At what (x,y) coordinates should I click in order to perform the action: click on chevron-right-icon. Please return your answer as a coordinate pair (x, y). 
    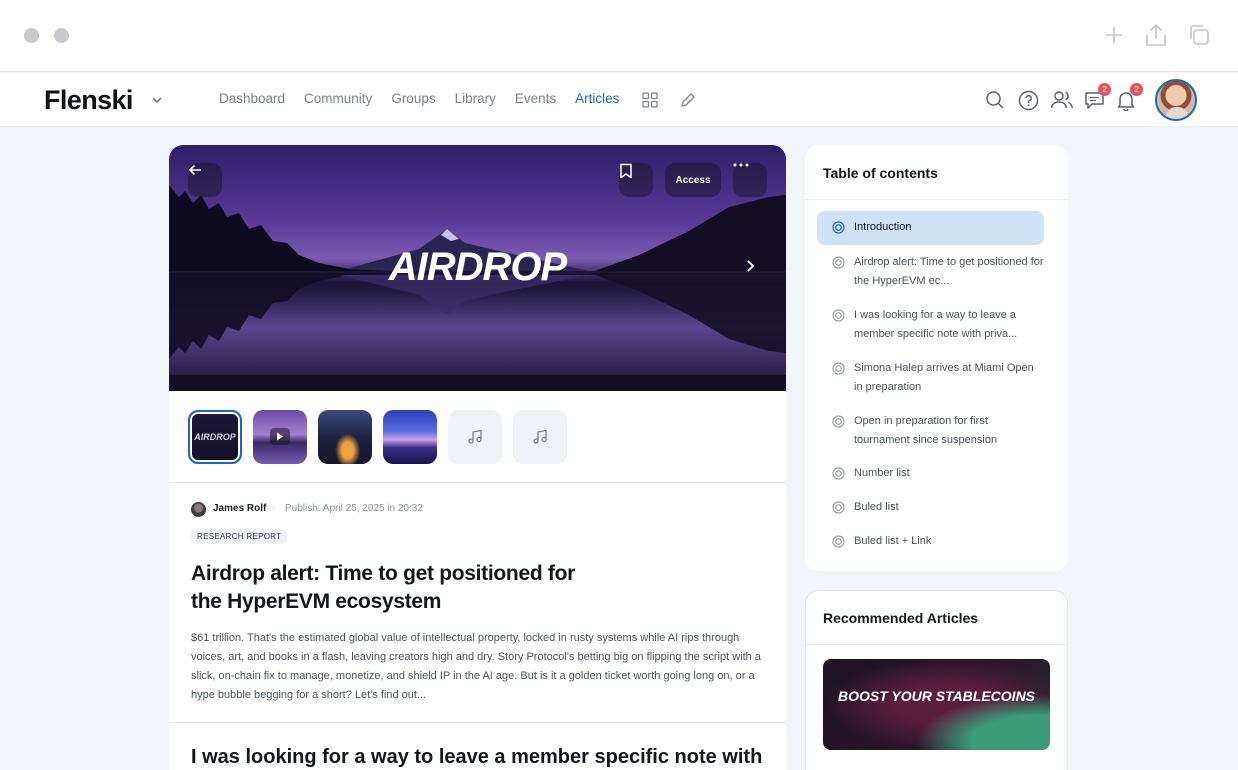
    Looking at the image, I should click on (750, 266).